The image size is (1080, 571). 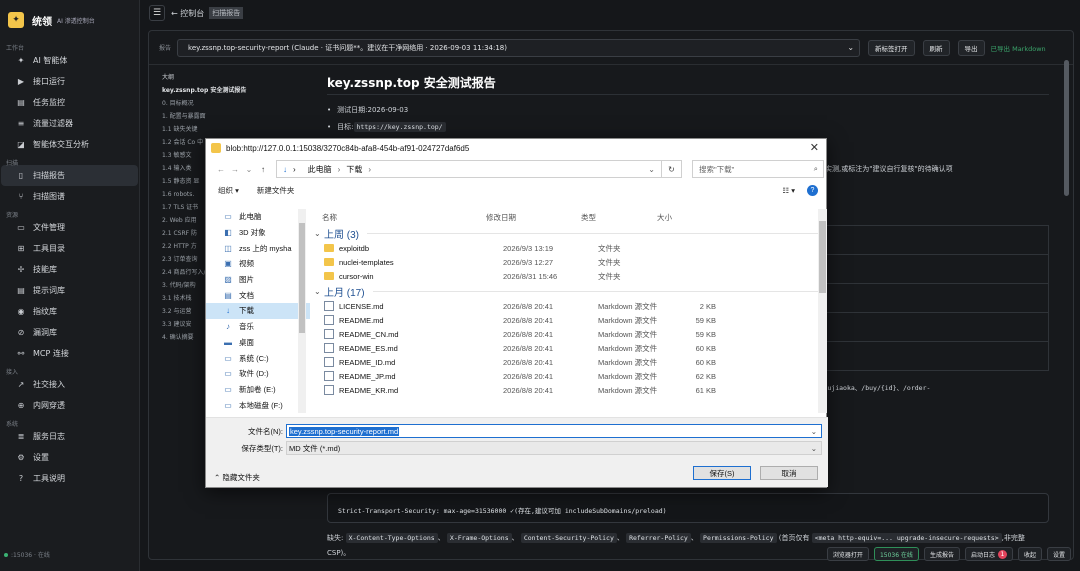 What do you see at coordinates (69, 248) in the screenshot?
I see `sidebar-item: ⊞ 工具目录` at bounding box center [69, 248].